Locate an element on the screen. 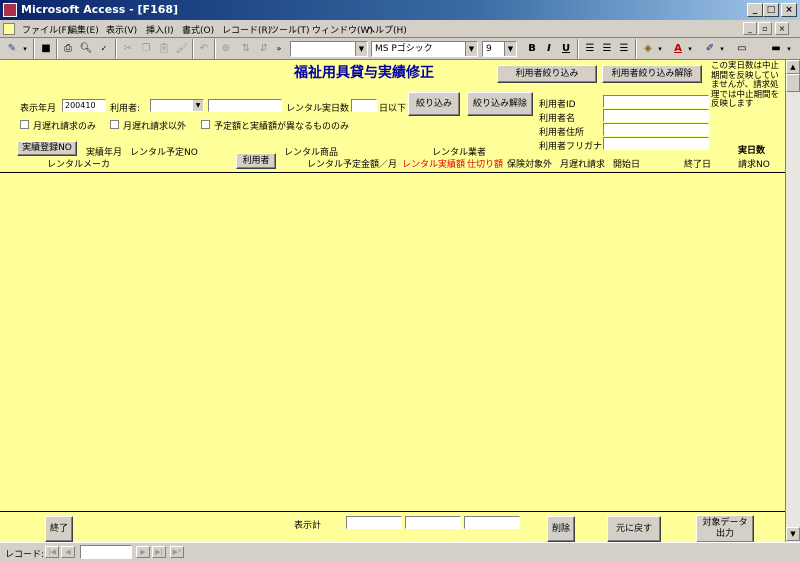 The width and height of the screenshot is (800, 562). user-name-field is located at coordinates (656, 115).